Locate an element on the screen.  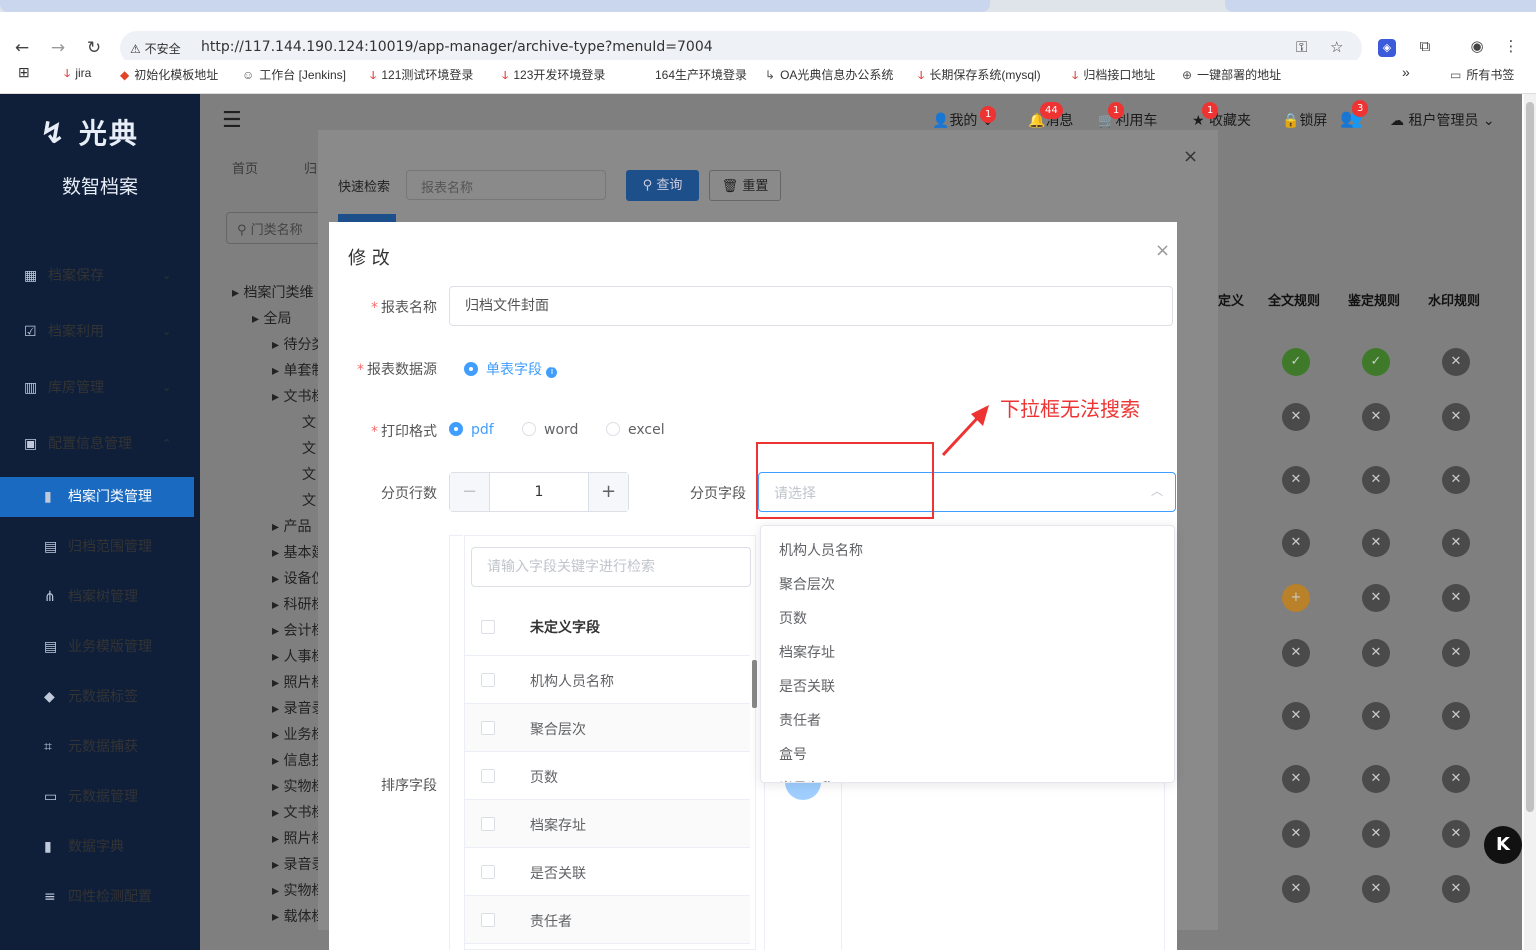
print-format-word: word is located at coordinates (550, 430).